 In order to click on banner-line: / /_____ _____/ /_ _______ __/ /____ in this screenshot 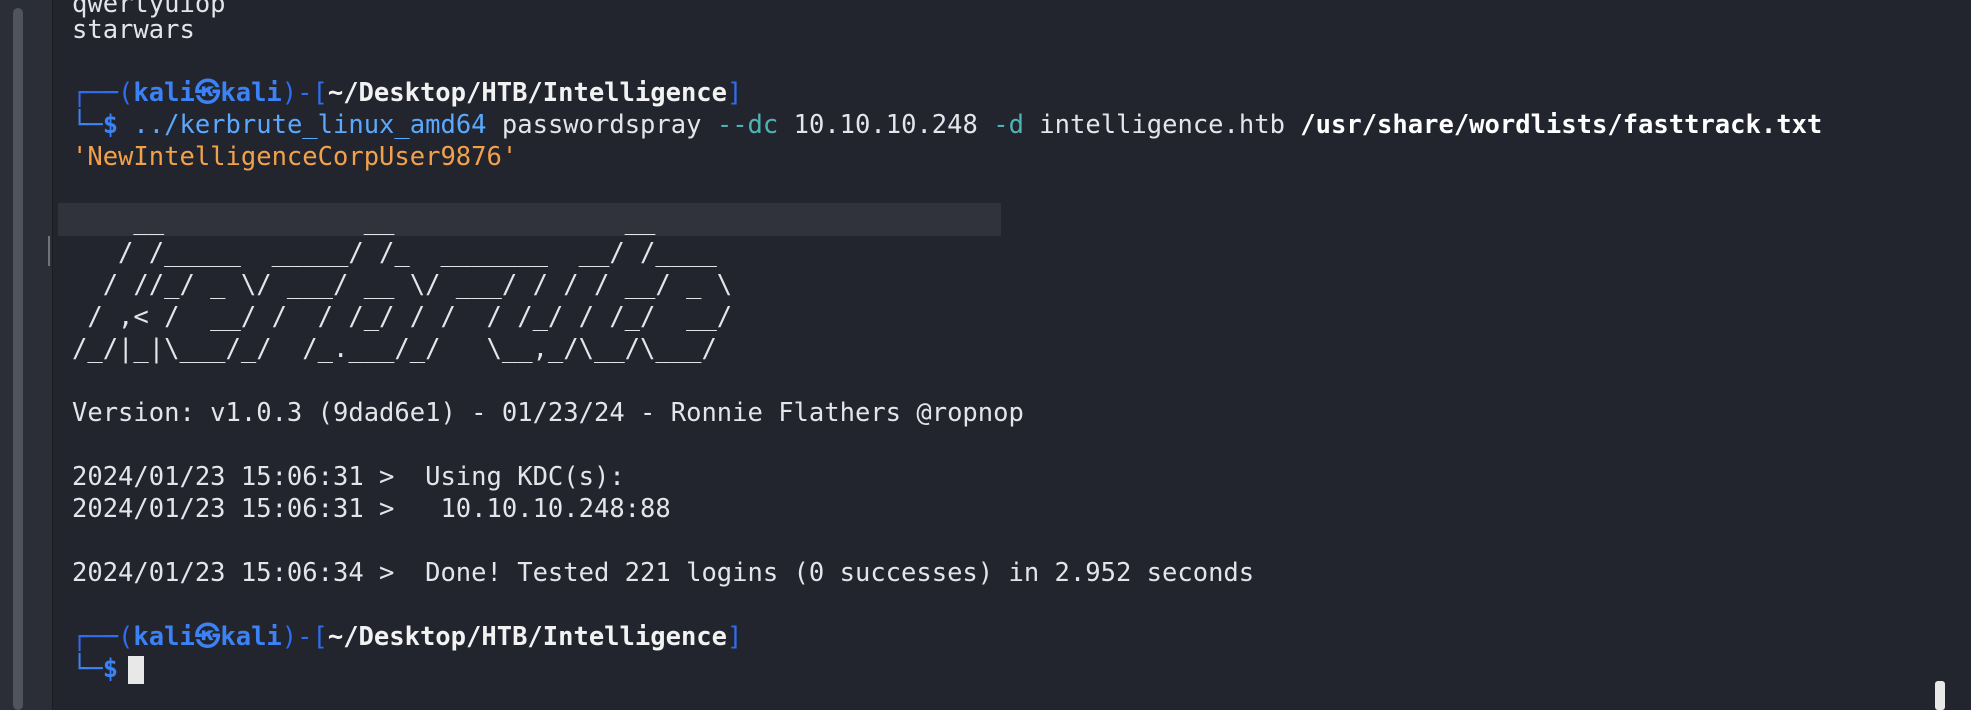, I will do `click(402, 253)`.